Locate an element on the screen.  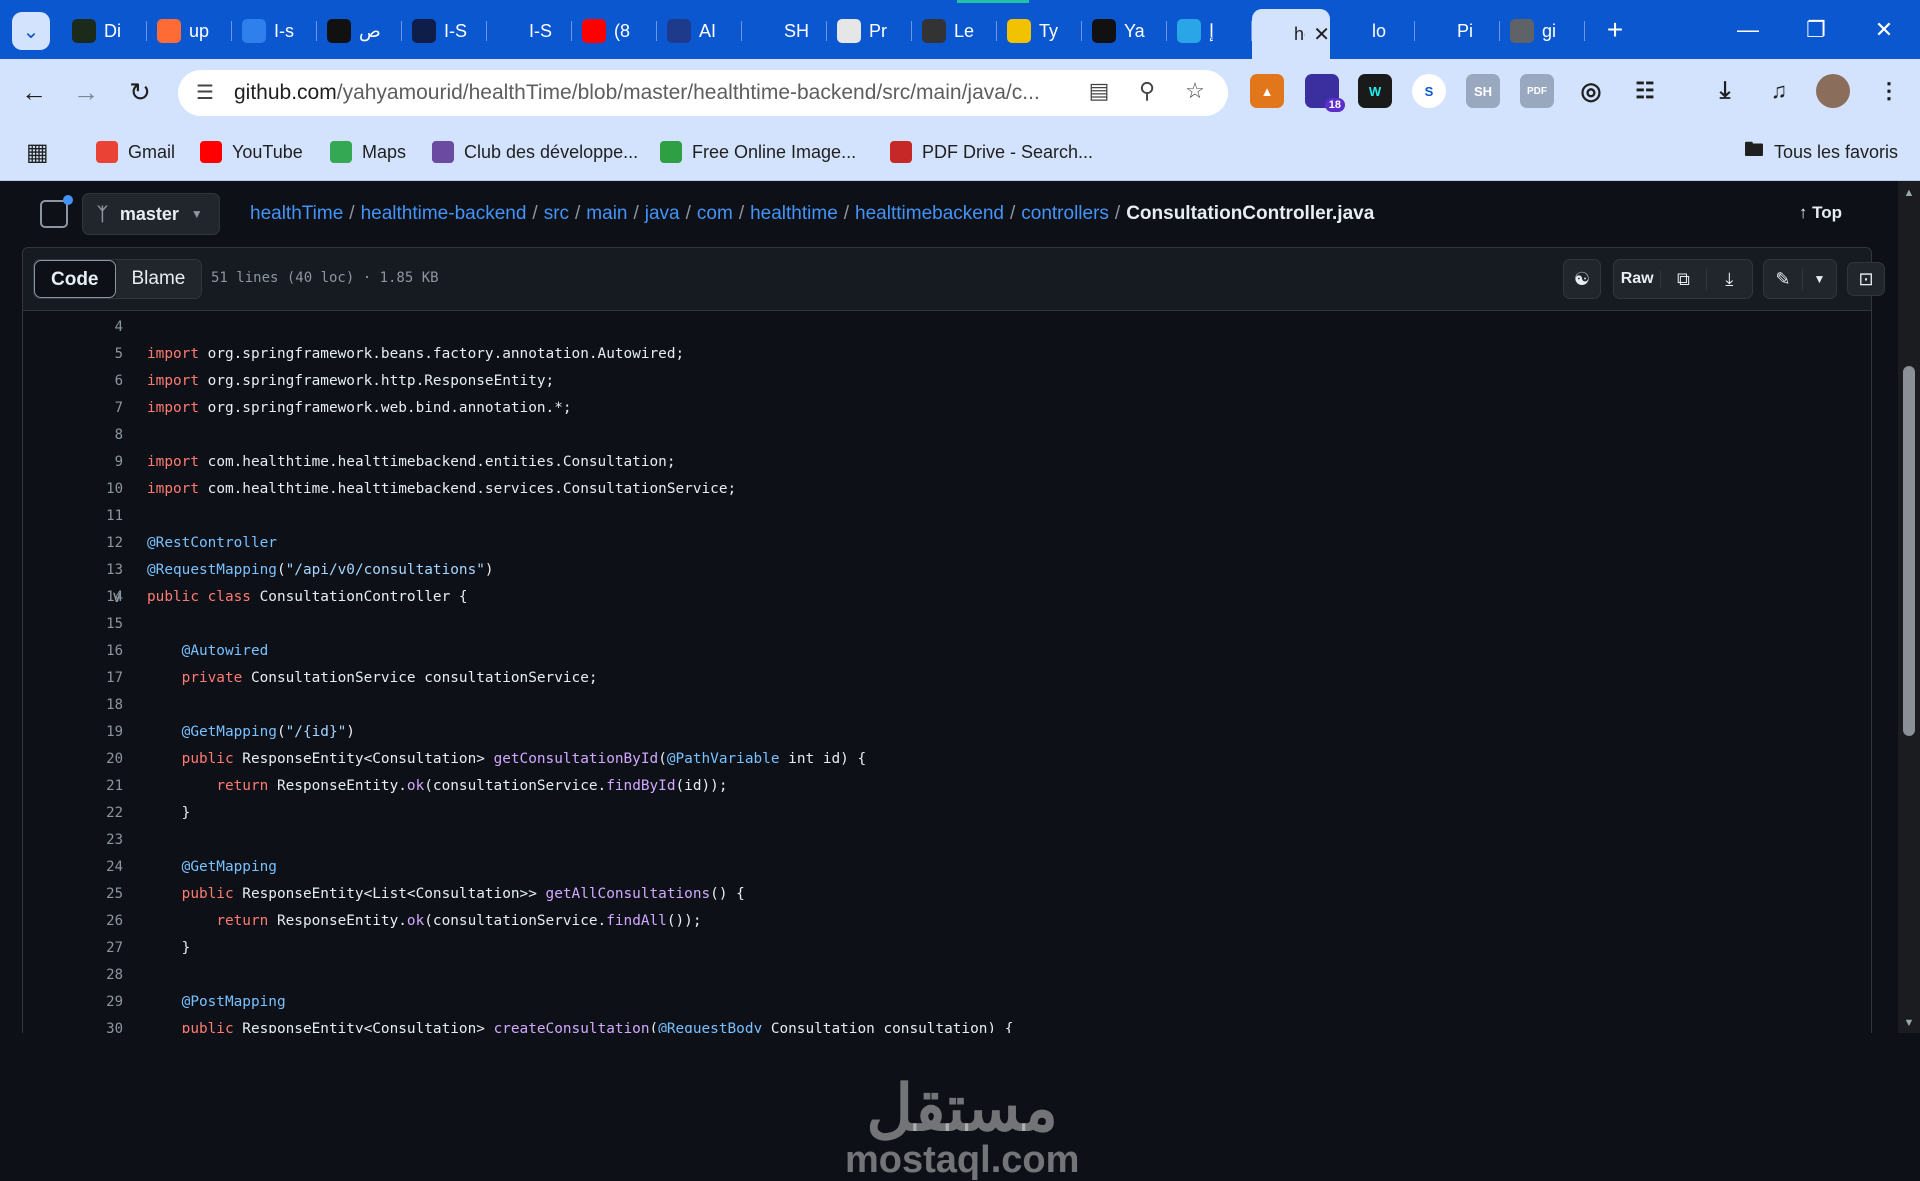
tab-code: Code is located at coordinates (75, 279).